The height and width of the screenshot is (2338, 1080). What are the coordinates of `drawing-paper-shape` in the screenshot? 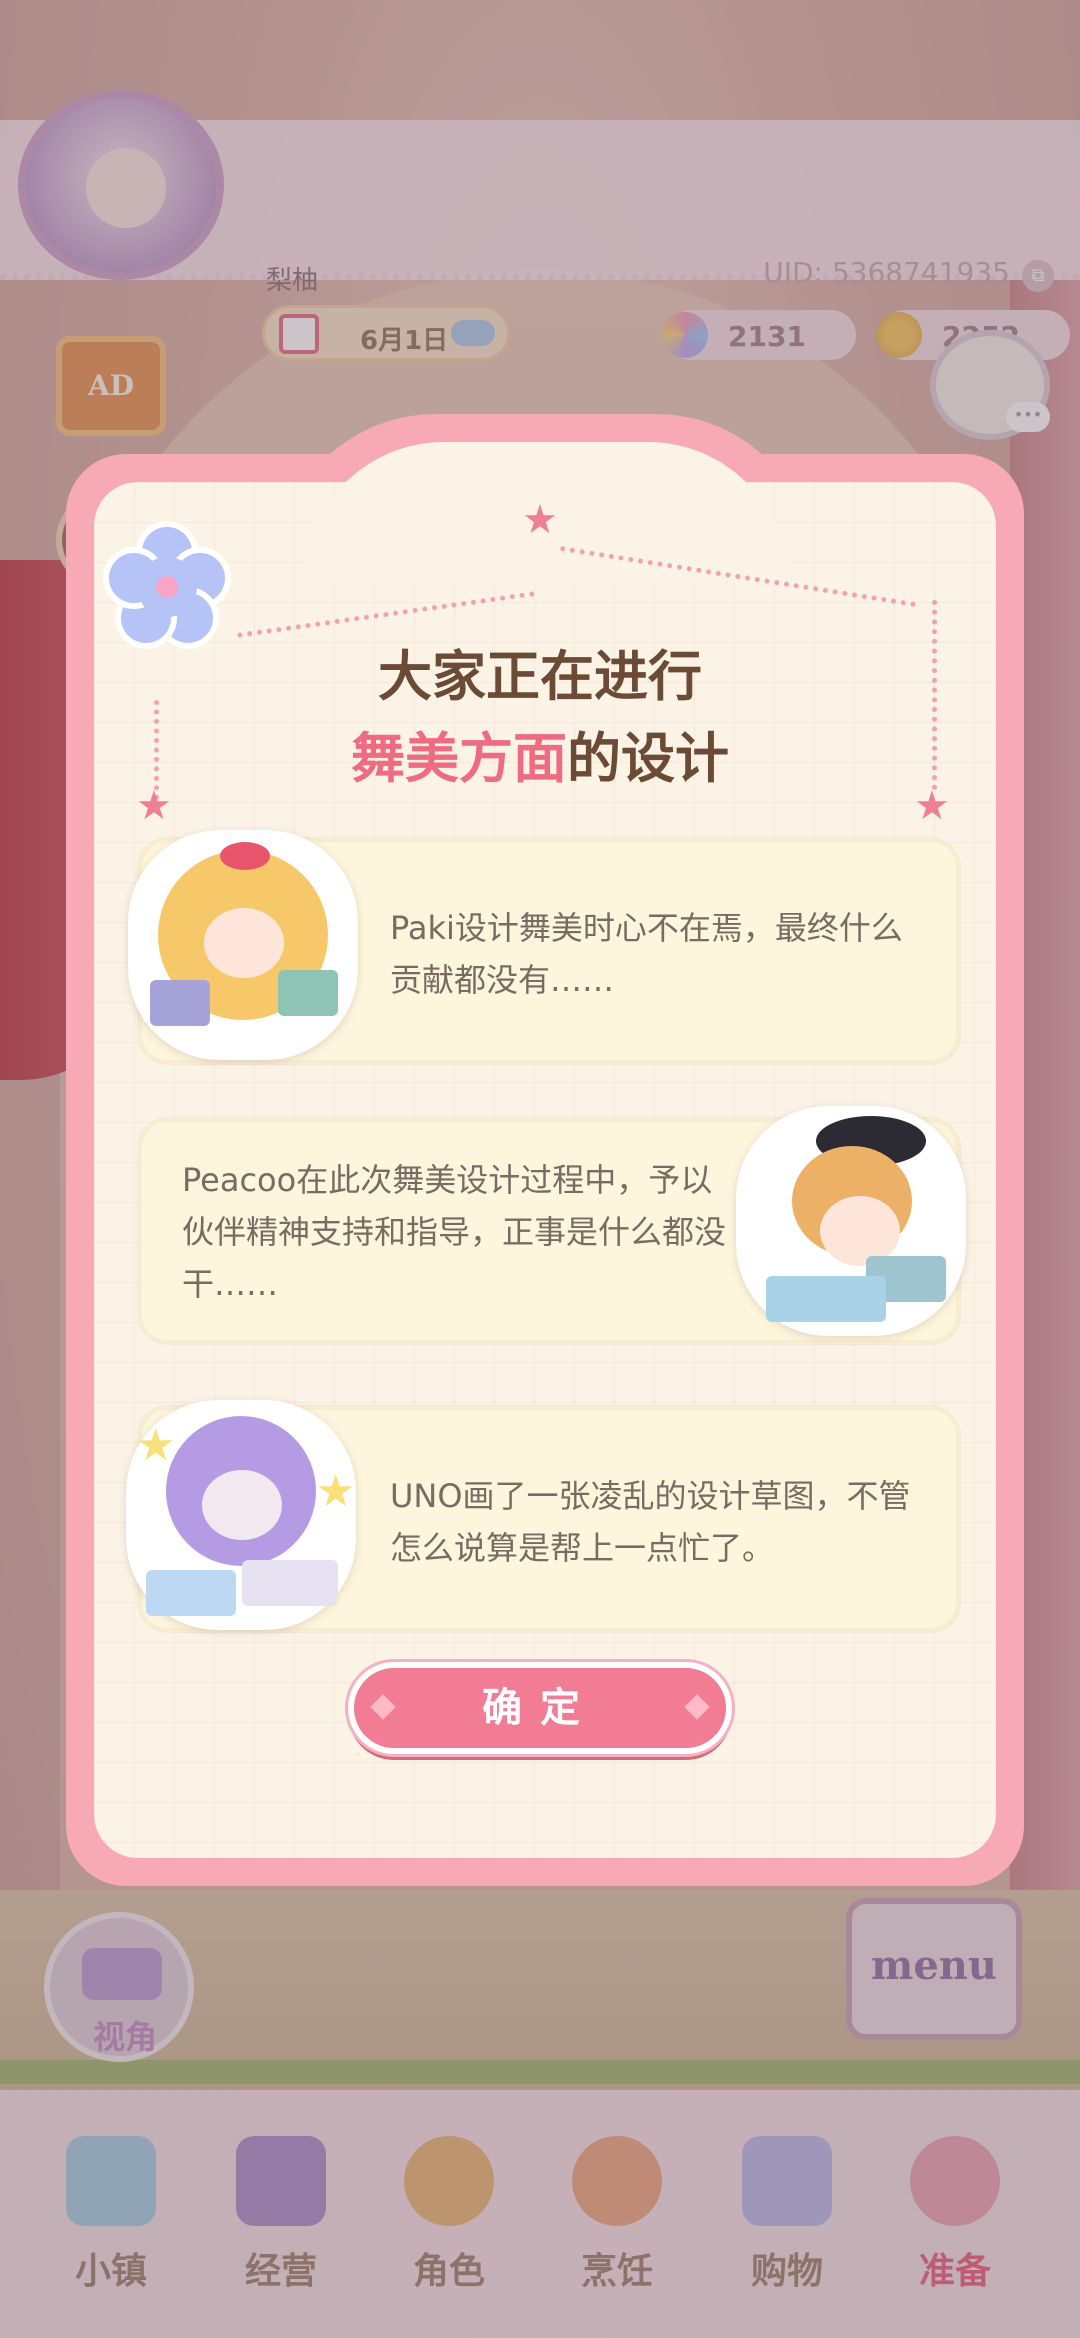 It's located at (191, 1593).